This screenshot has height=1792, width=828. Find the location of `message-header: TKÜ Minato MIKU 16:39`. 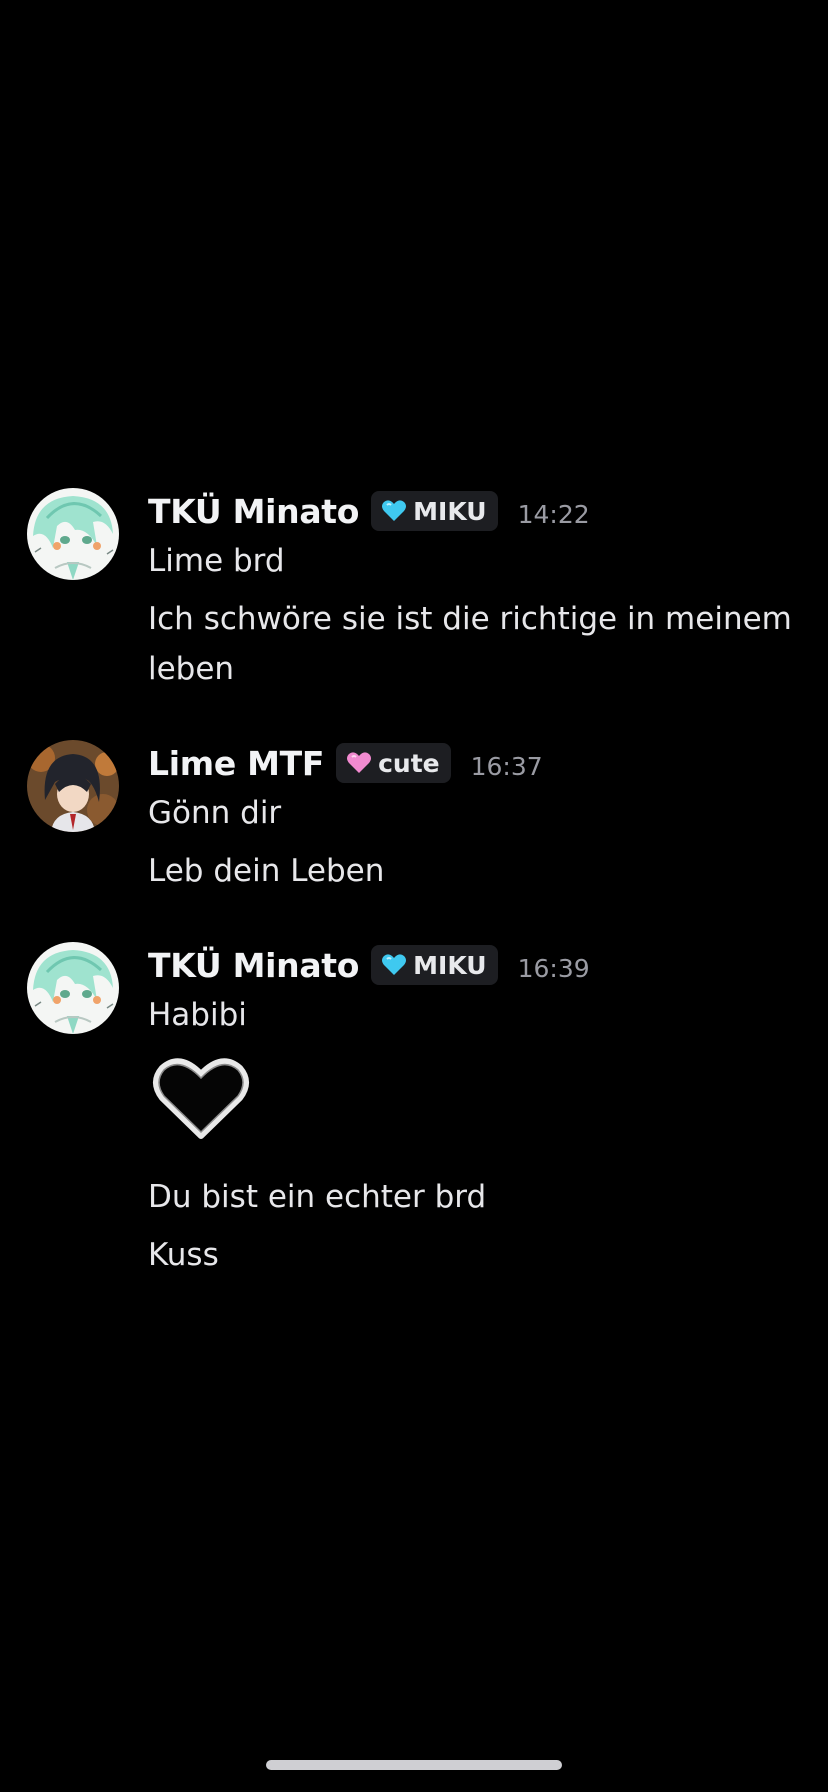

message-header: TKÜ Minato MIKU 16:39 is located at coordinates (474, 965).